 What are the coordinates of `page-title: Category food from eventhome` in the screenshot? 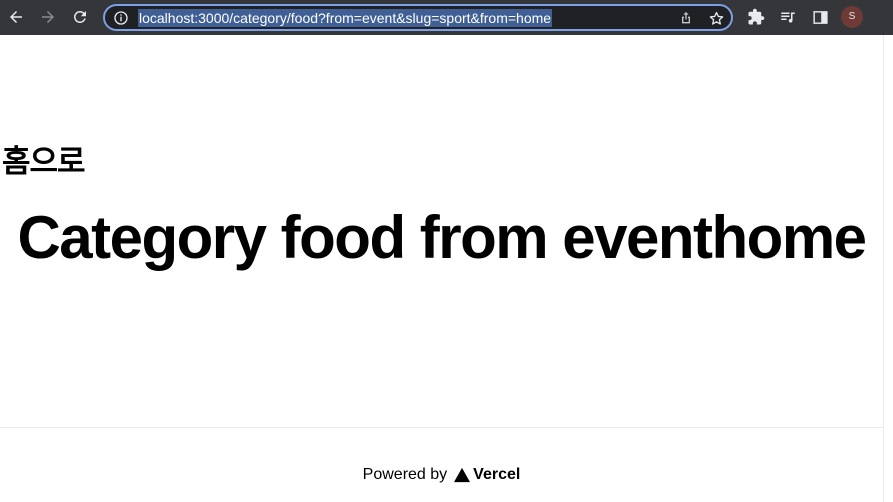 It's located at (442, 237).